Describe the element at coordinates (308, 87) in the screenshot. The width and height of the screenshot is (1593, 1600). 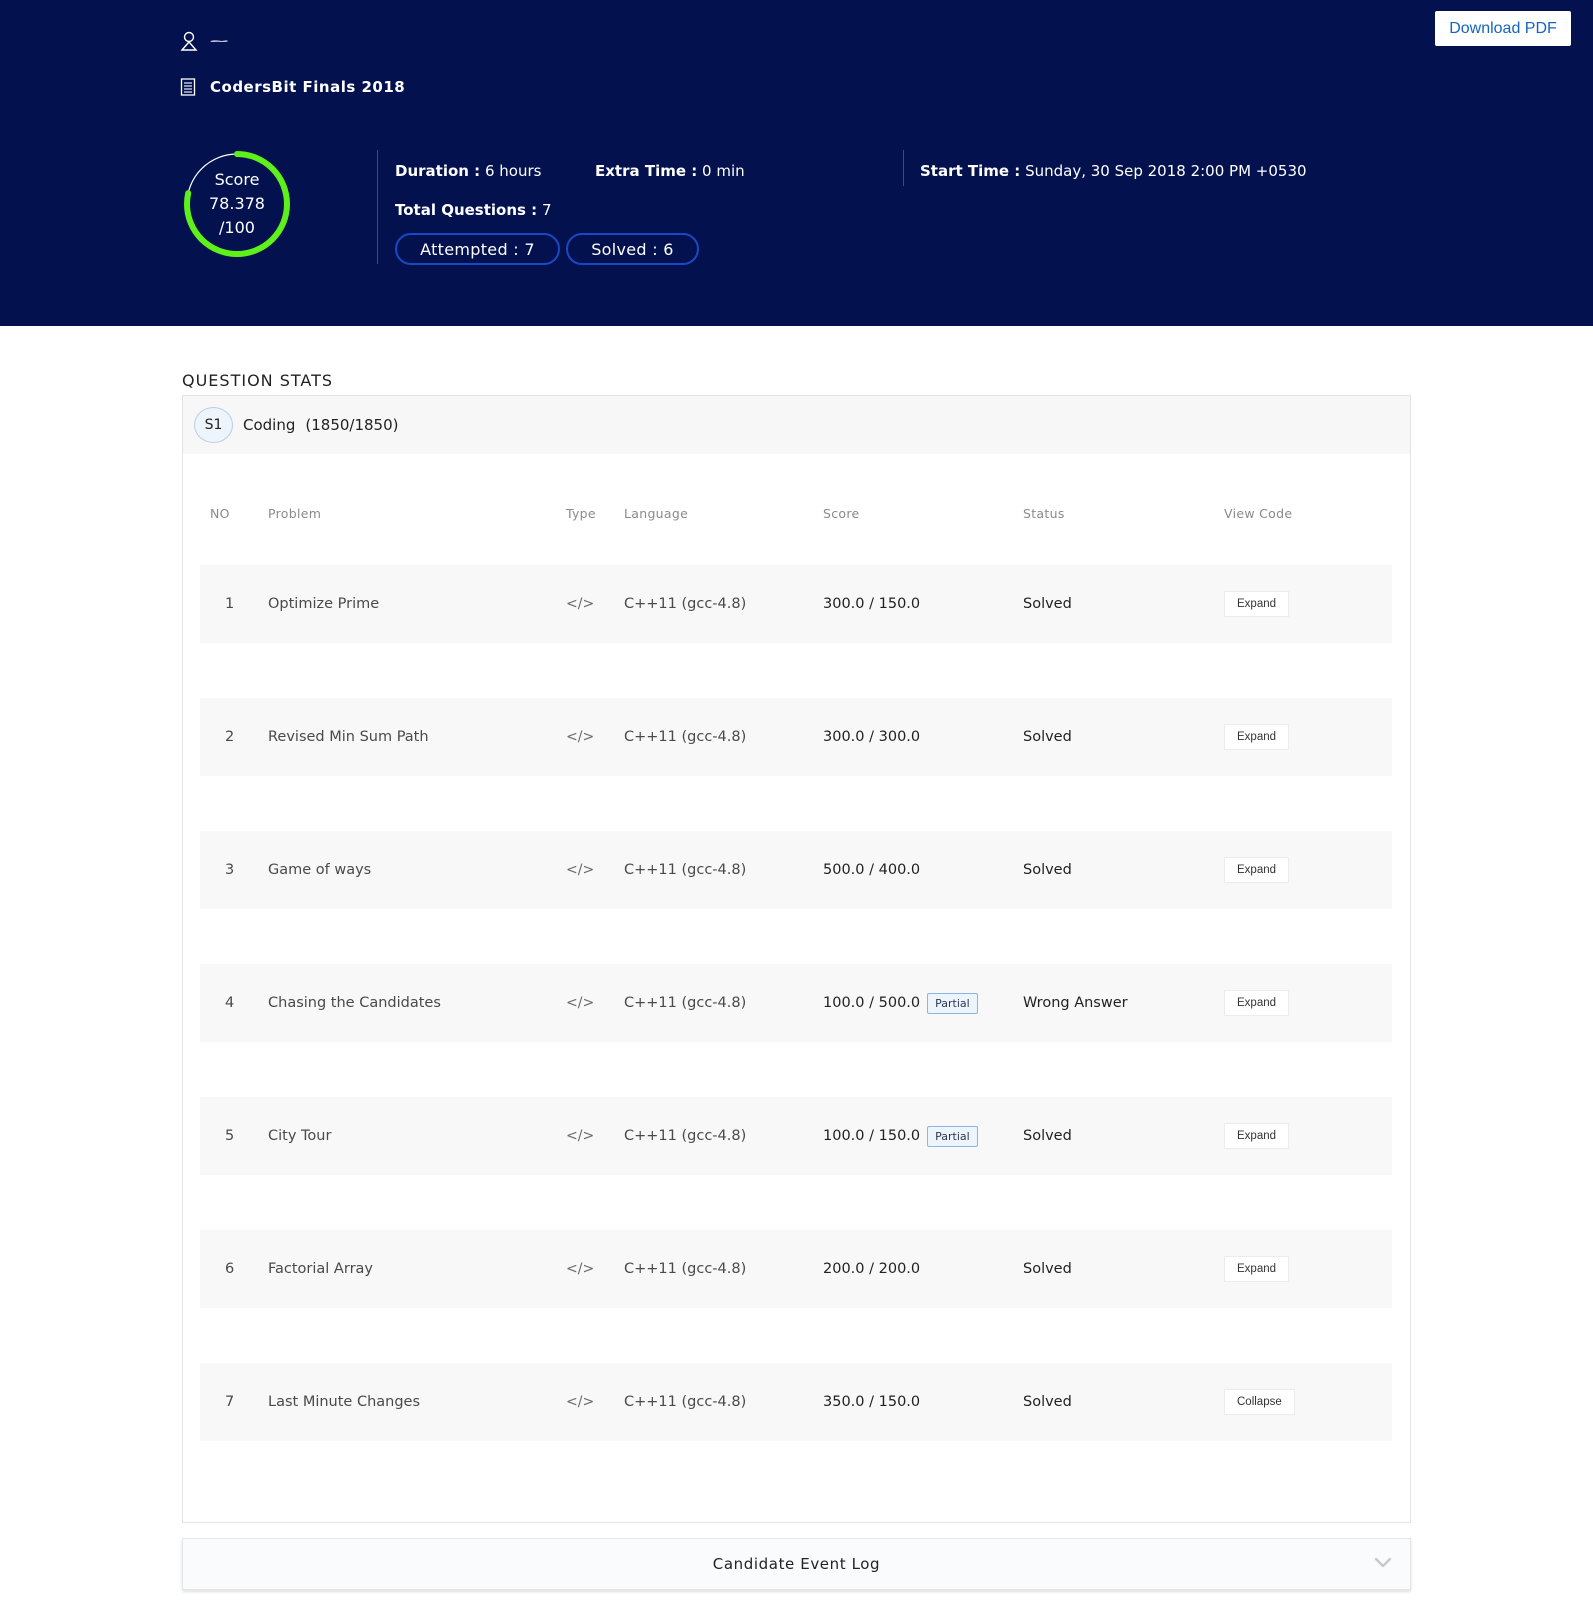
I see `test-name: CodersBit Finals 2018` at that location.